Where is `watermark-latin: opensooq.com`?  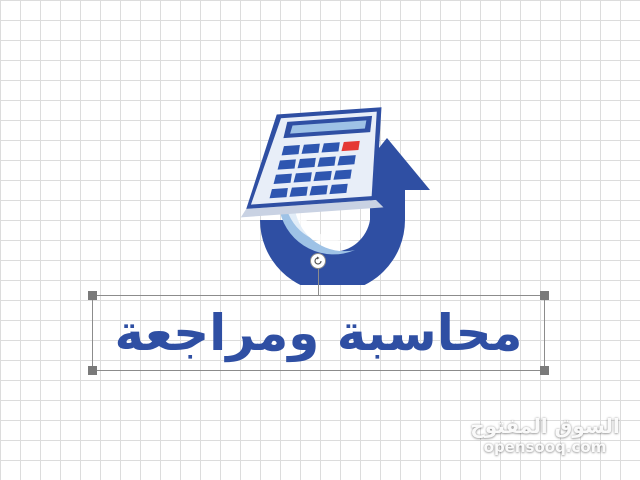 watermark-latin: opensooq.com is located at coordinates (545, 447).